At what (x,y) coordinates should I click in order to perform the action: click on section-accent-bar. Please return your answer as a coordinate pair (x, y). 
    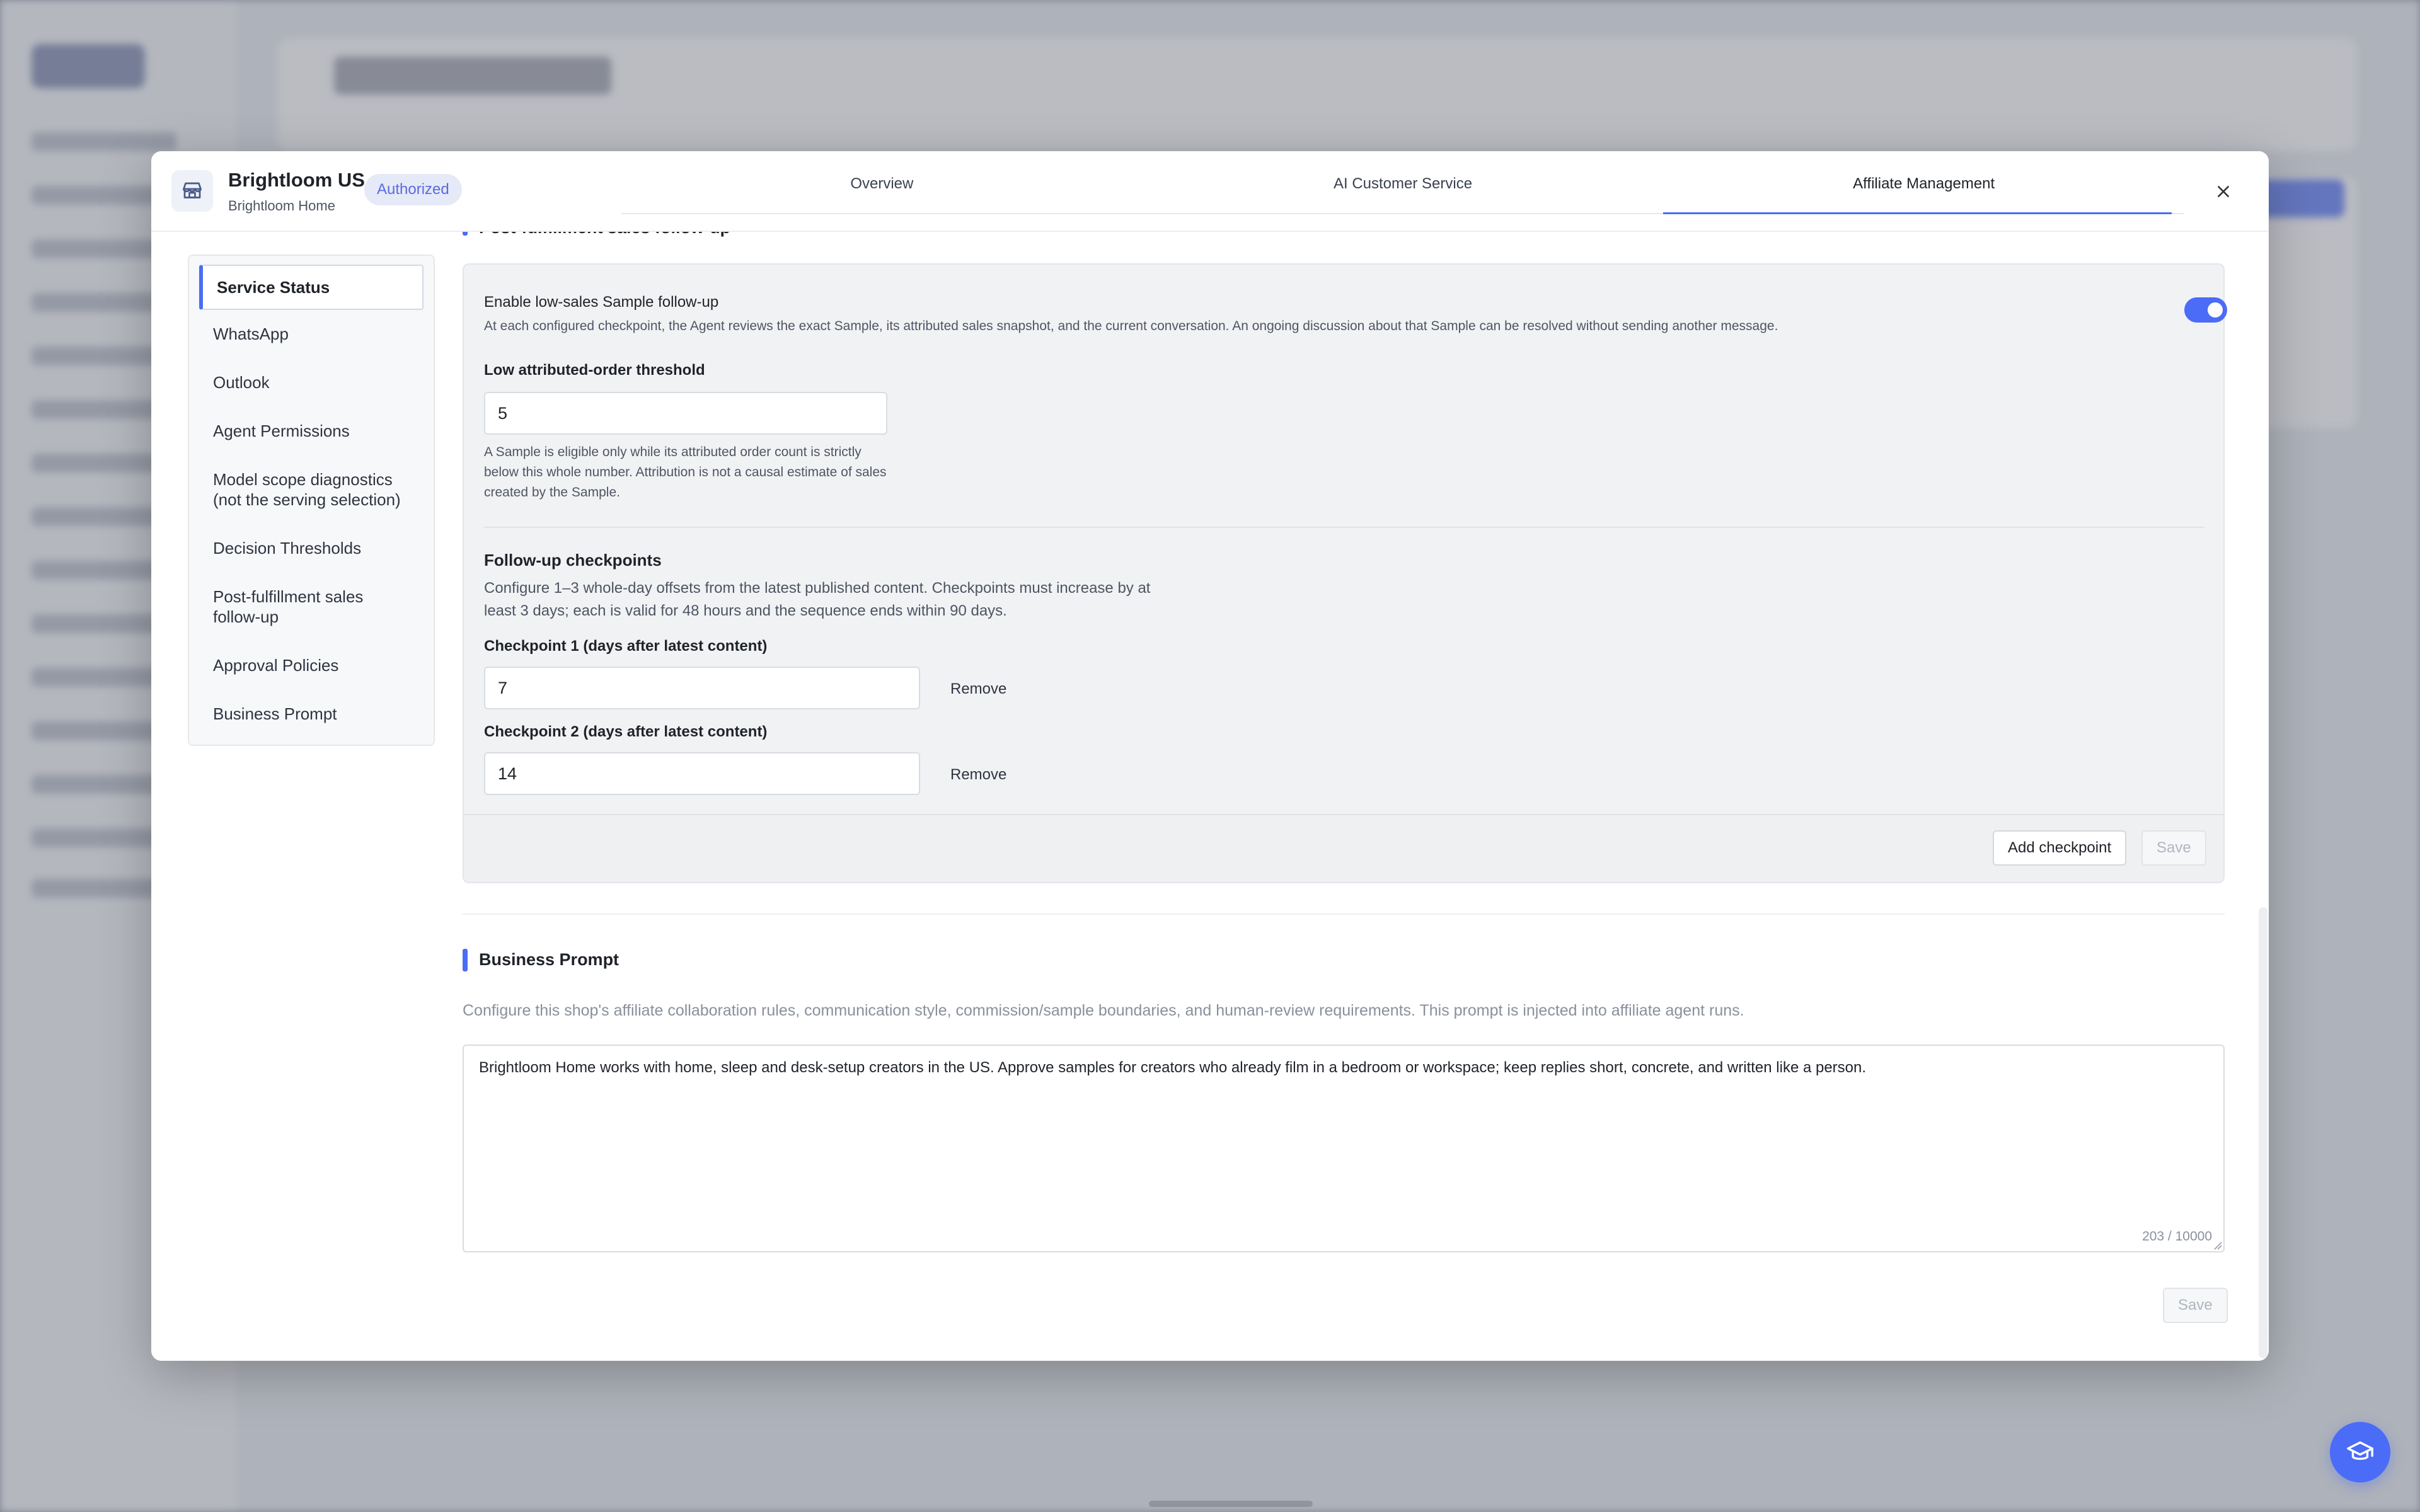
    Looking at the image, I should click on (466, 960).